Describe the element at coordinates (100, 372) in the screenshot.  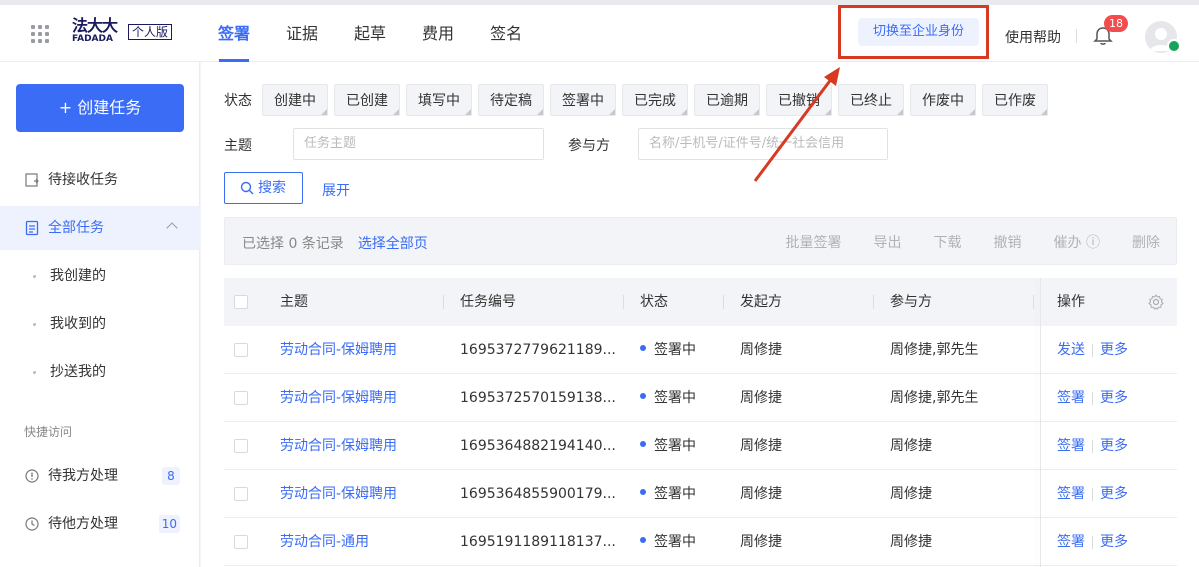
I see `sidebar-sub-cc-me: 抄送我的` at that location.